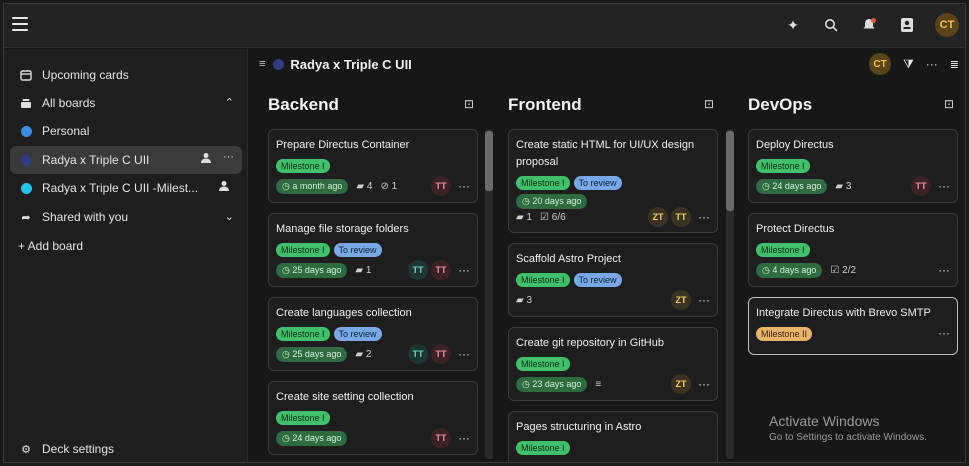 The image size is (969, 466). Describe the element at coordinates (793, 25) in the screenshot. I see `sparkle-icon: ✦` at that location.